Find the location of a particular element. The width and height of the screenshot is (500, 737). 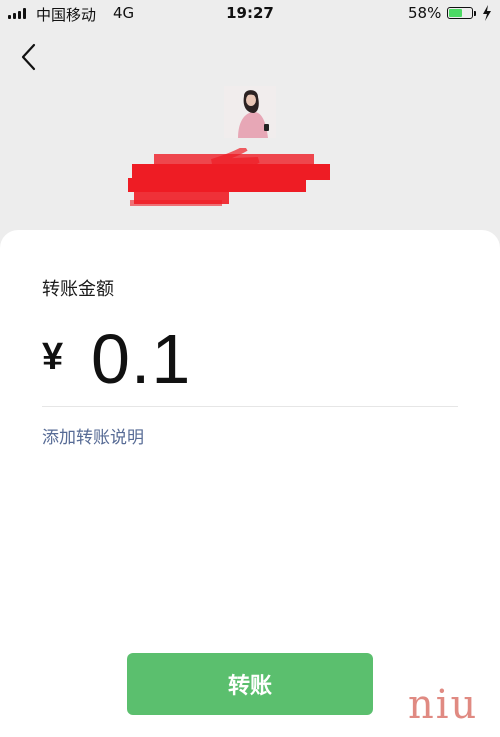

currency-symbol: ¥ is located at coordinates (53, 357).